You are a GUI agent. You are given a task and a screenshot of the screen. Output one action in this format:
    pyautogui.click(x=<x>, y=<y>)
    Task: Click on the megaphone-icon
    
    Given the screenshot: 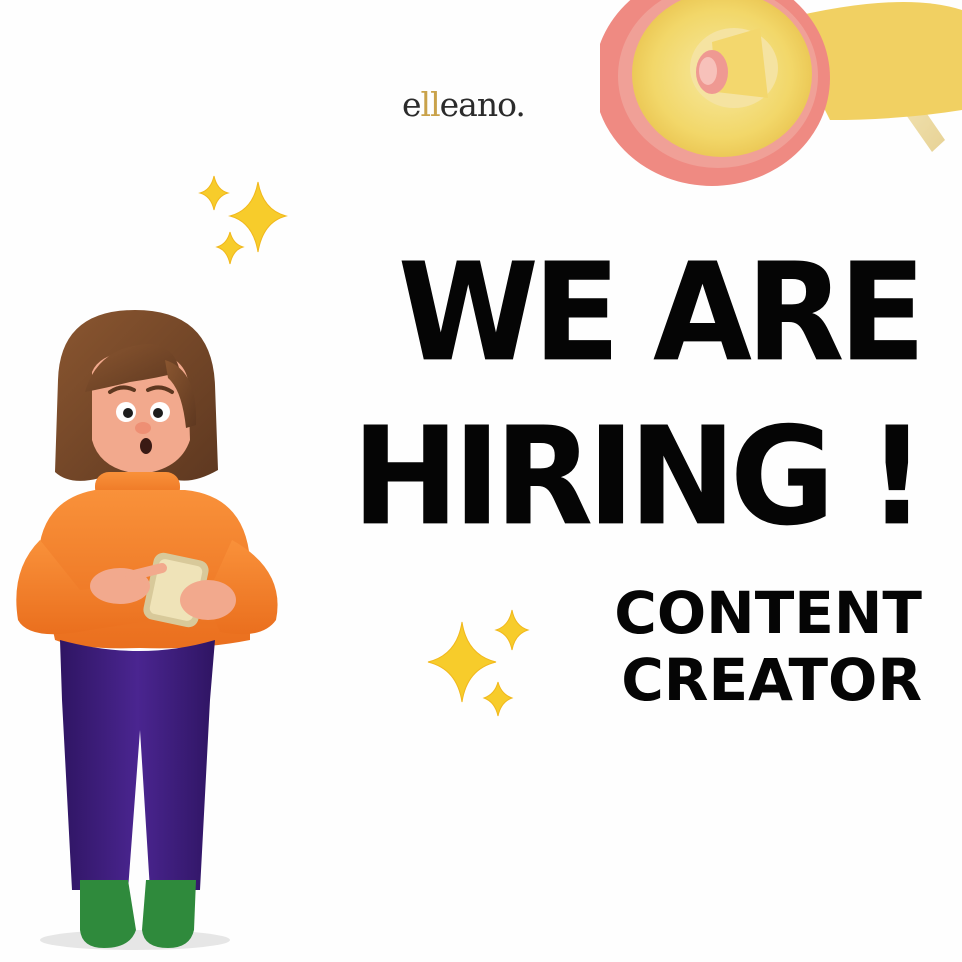 What is the action you would take?
    pyautogui.click(x=781, y=93)
    